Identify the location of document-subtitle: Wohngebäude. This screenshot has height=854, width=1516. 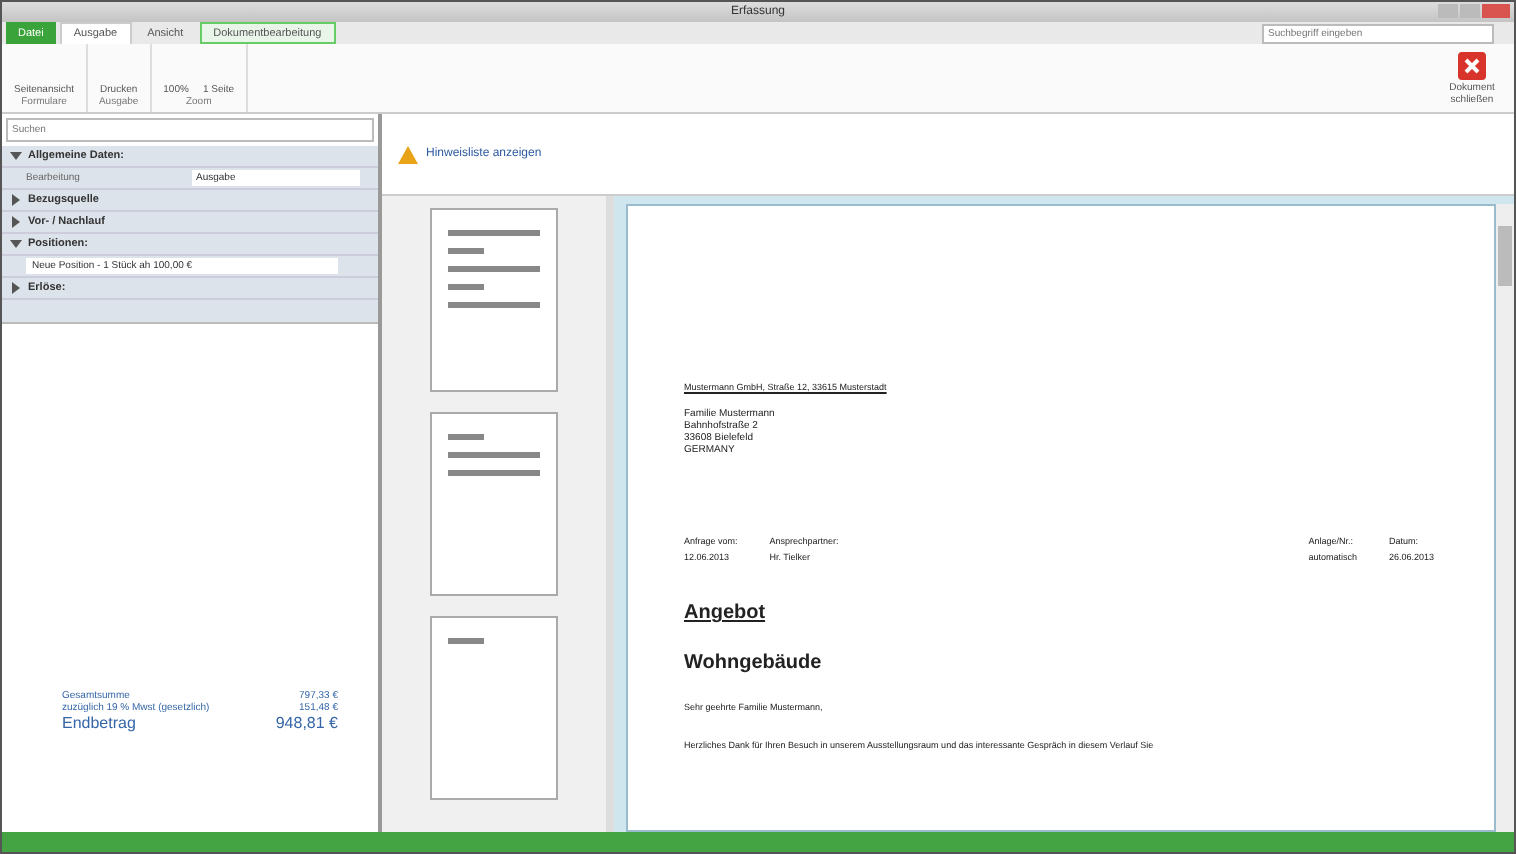
(754, 663).